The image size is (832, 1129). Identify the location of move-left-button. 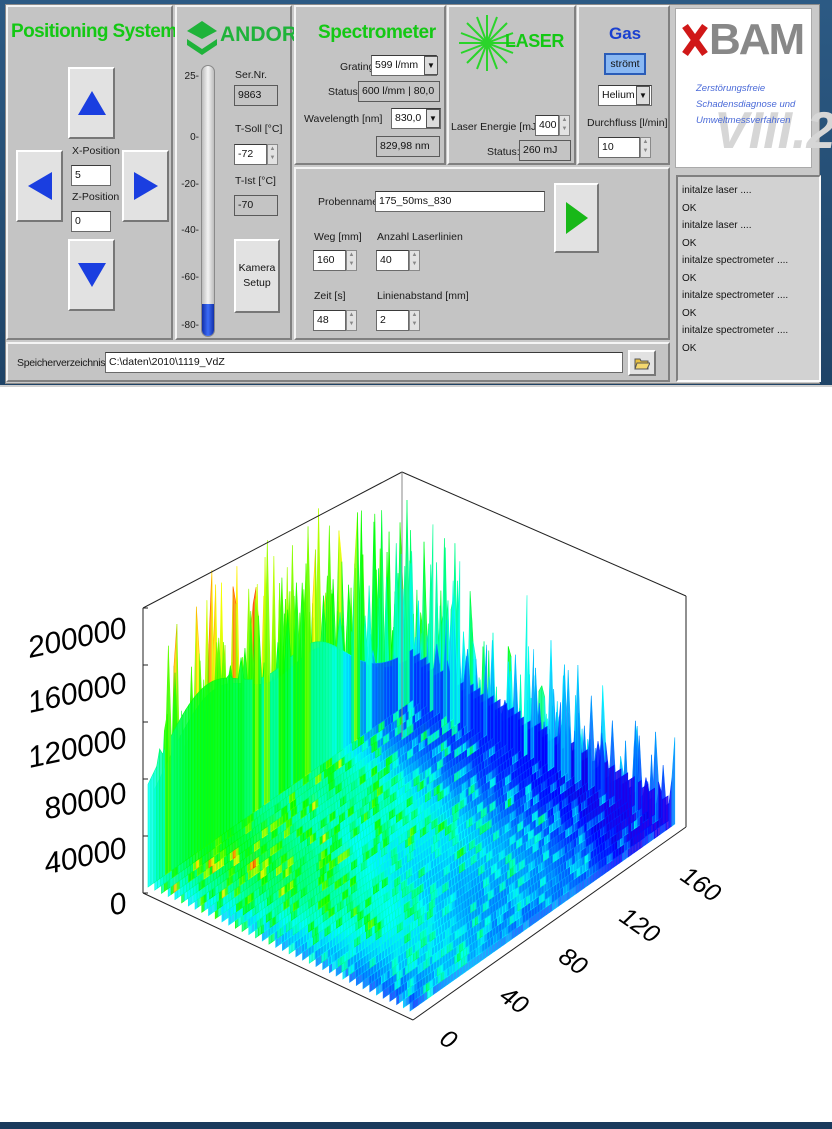
(39, 186).